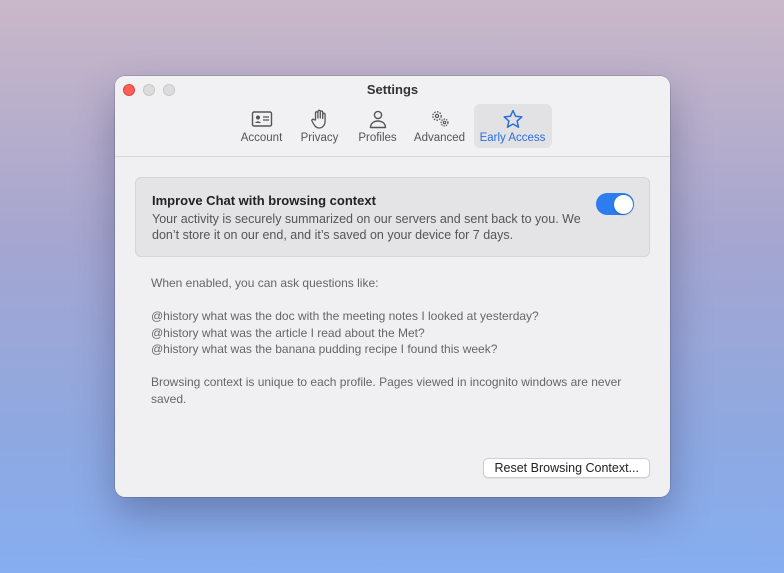 The height and width of the screenshot is (573, 784). I want to click on account-card-icon, so click(261, 119).